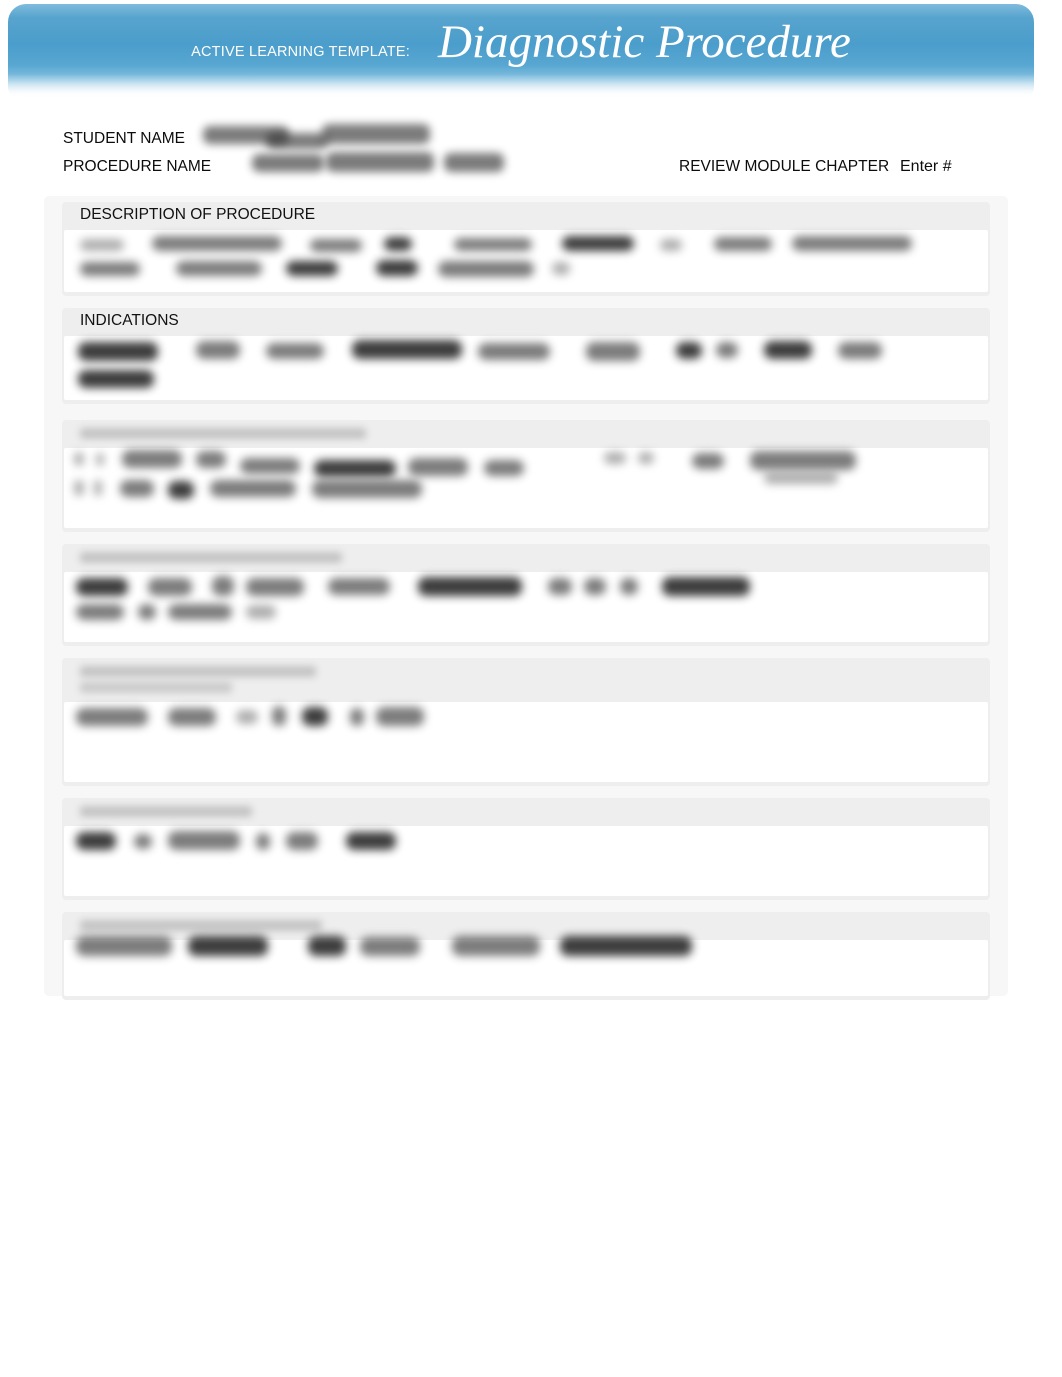 This screenshot has height=1377, width=1062. I want to click on section-title-indications: INDICATIONS, so click(129, 320).